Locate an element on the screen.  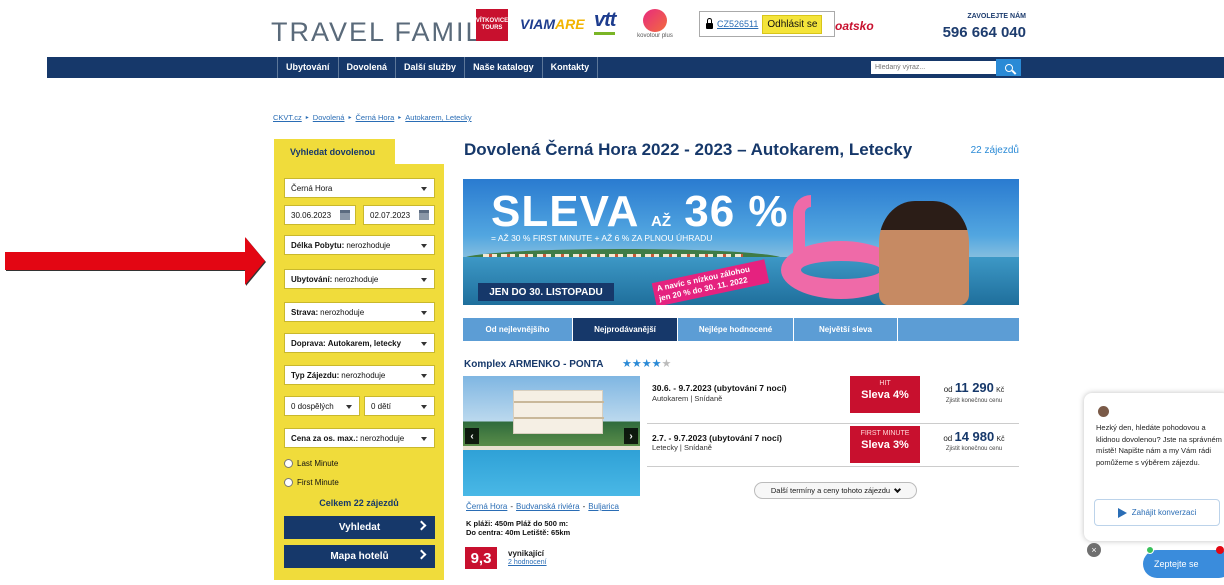
photo-prev-icon: ‹ is located at coordinates (472, 436).